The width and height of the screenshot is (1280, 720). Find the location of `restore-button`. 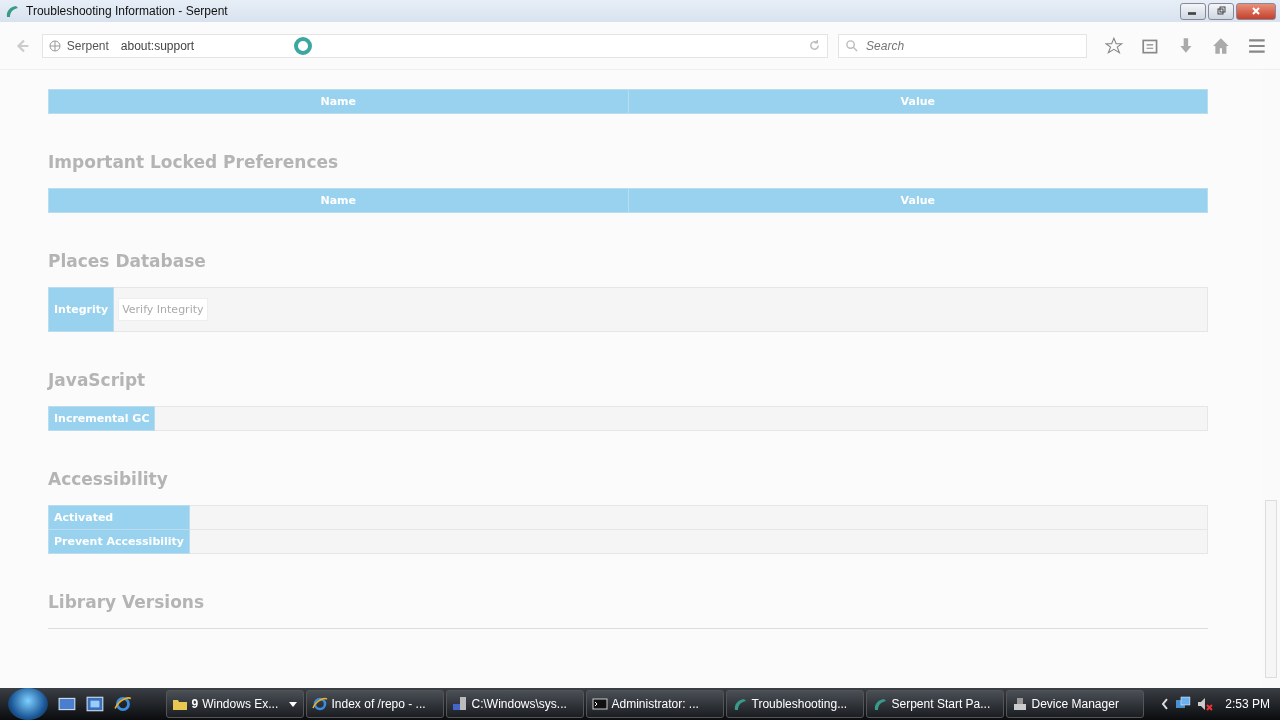

restore-button is located at coordinates (1221, 11).